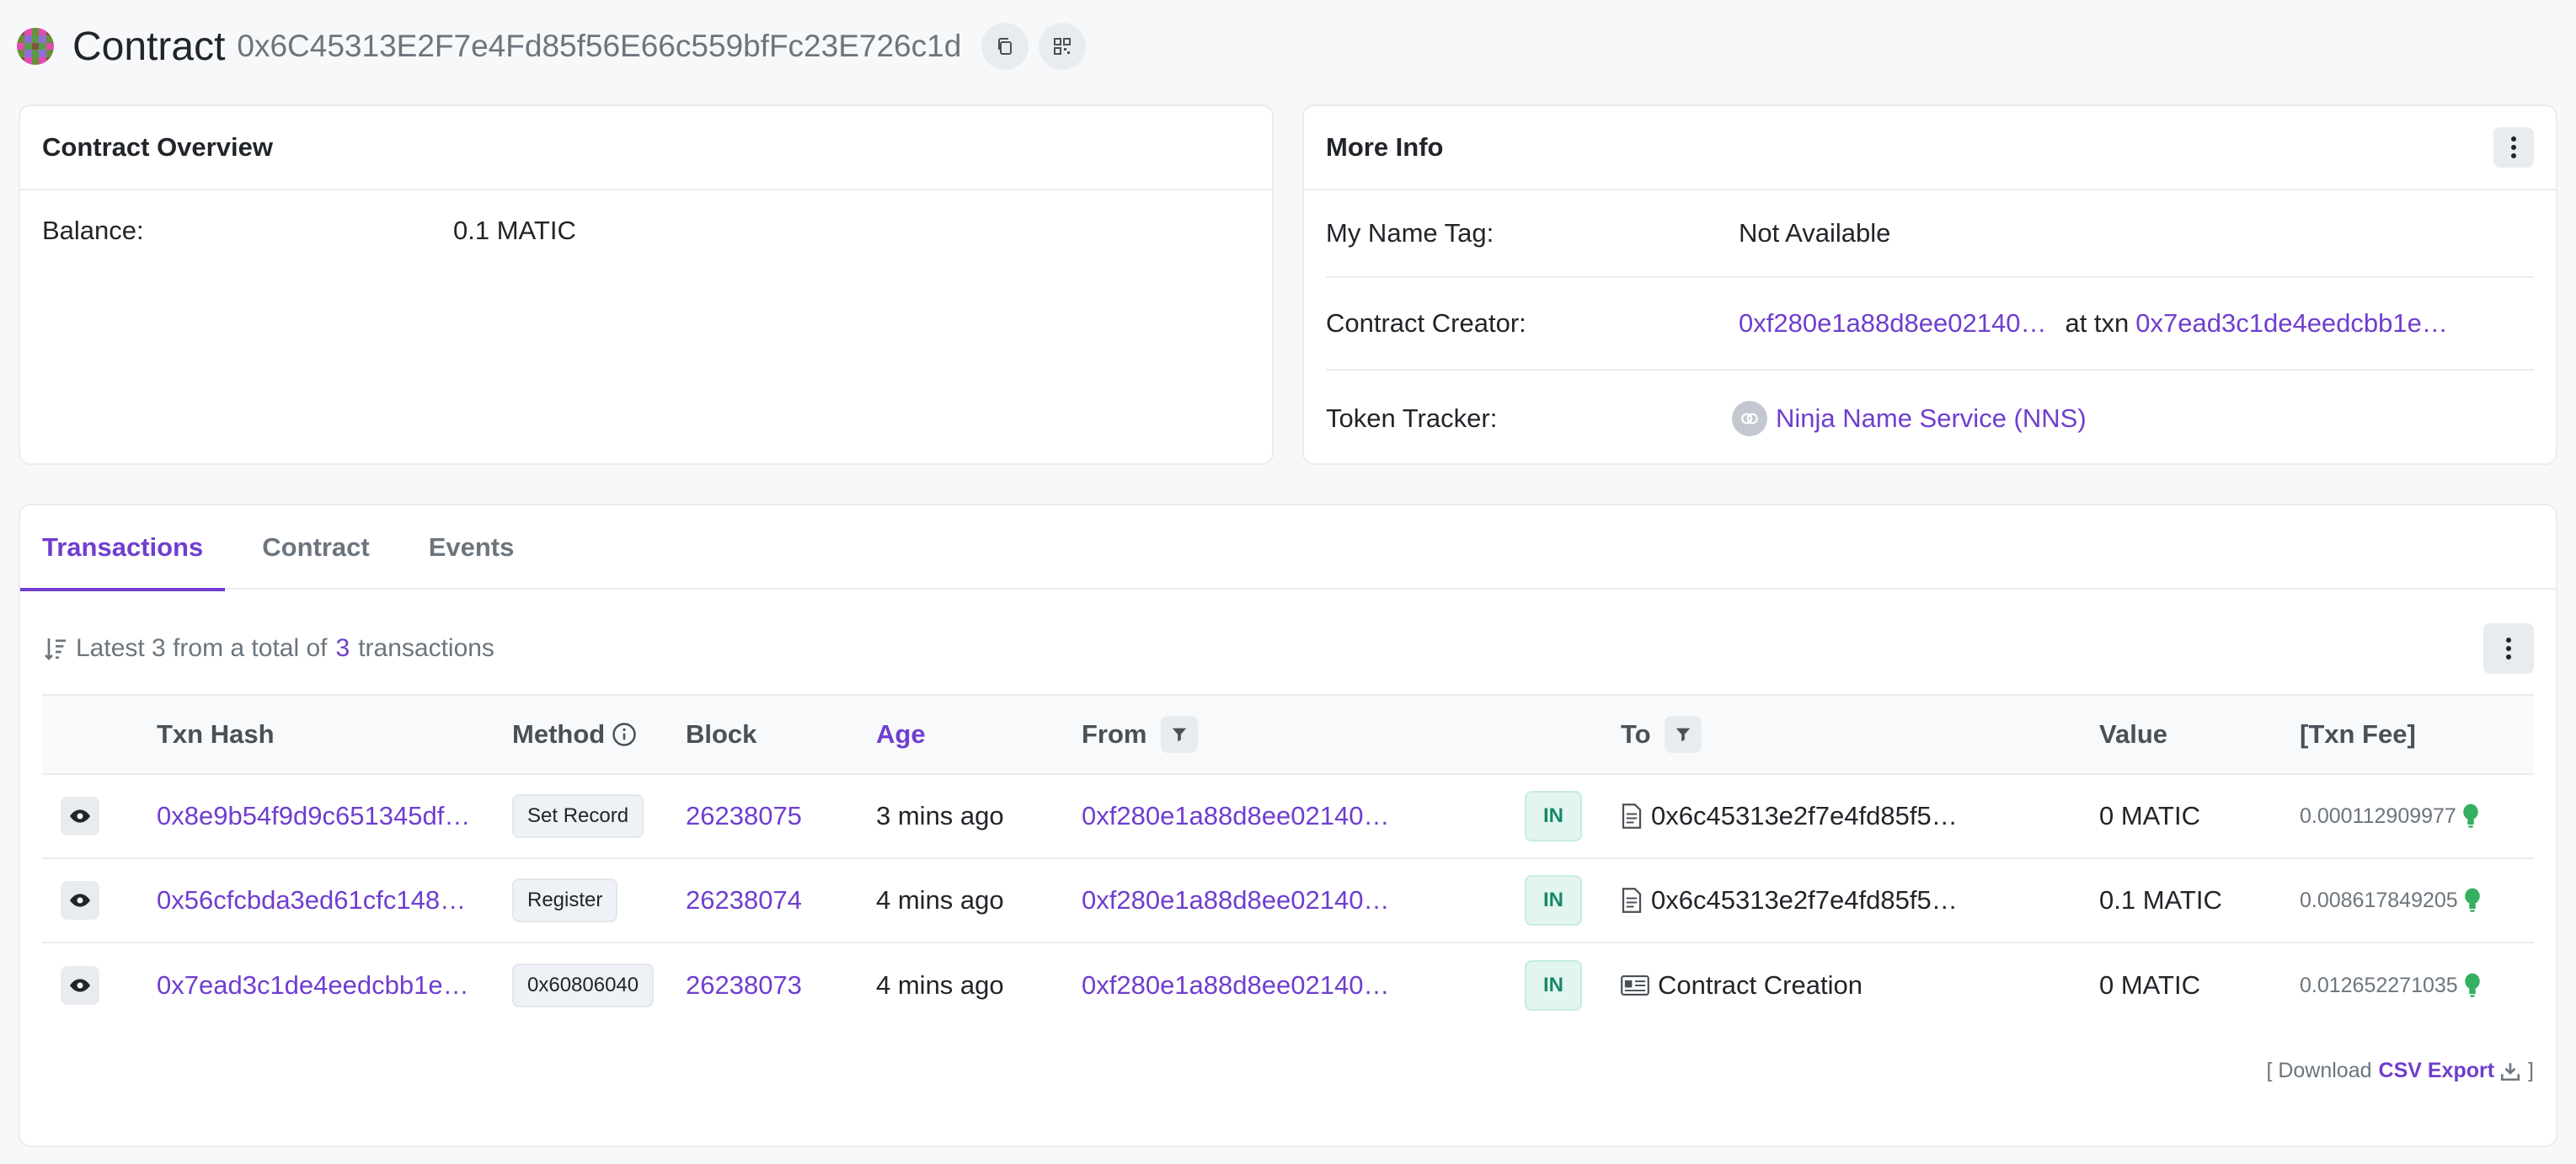 This screenshot has width=2576, height=1164. I want to click on to-filter-button, so click(1683, 734).